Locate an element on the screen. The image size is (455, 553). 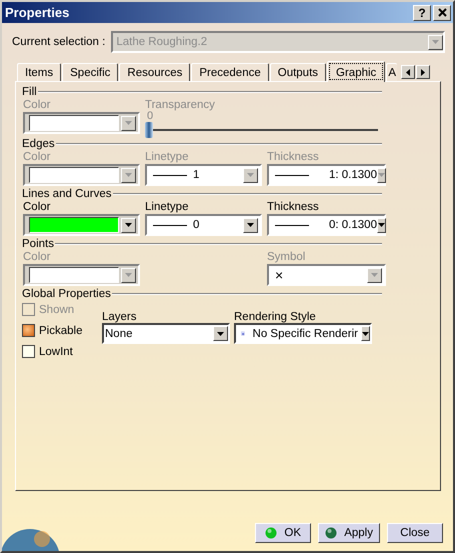
field-label: Current selection : is located at coordinates (59, 42).